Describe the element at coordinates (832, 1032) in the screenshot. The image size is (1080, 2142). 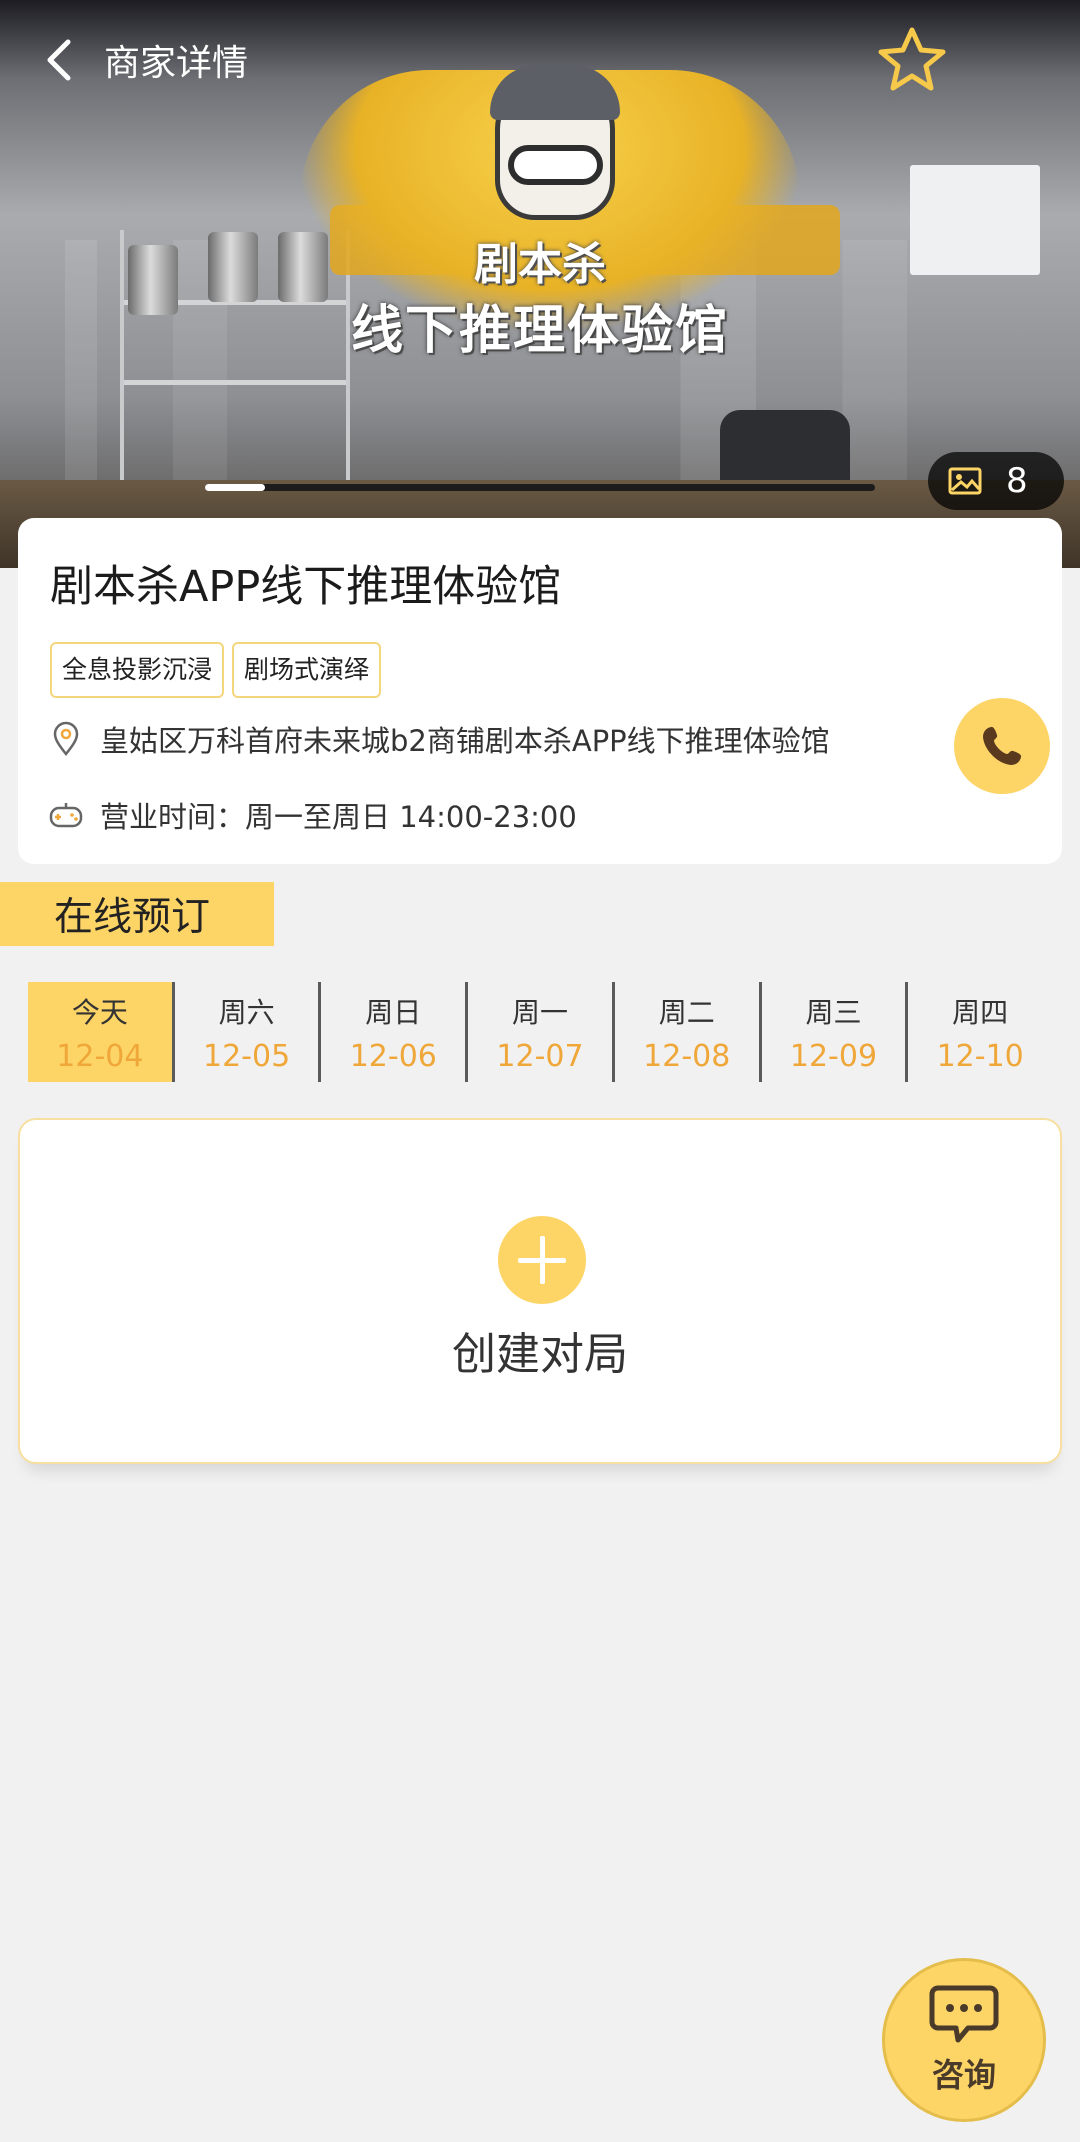
I see `date-tab: 周三 12-09` at that location.